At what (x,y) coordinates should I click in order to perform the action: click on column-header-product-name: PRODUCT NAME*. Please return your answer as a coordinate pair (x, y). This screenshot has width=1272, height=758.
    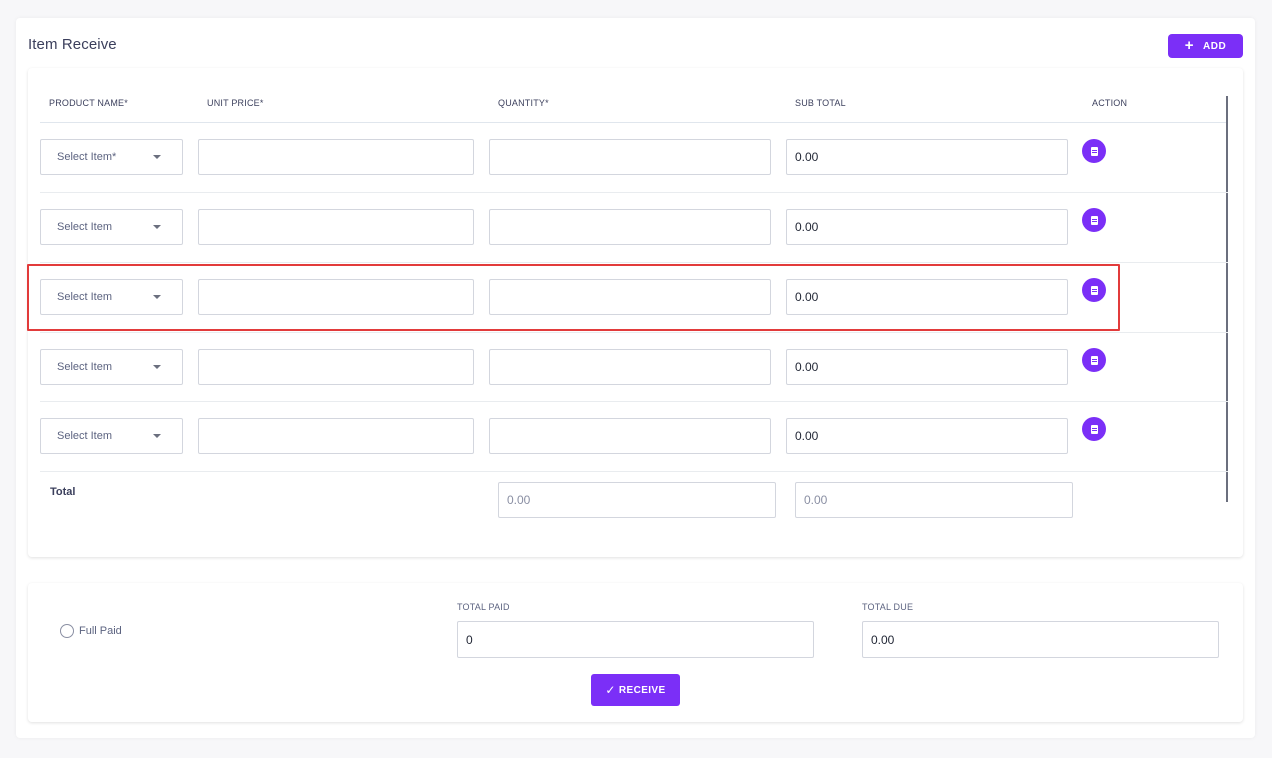
    Looking at the image, I should click on (88, 103).